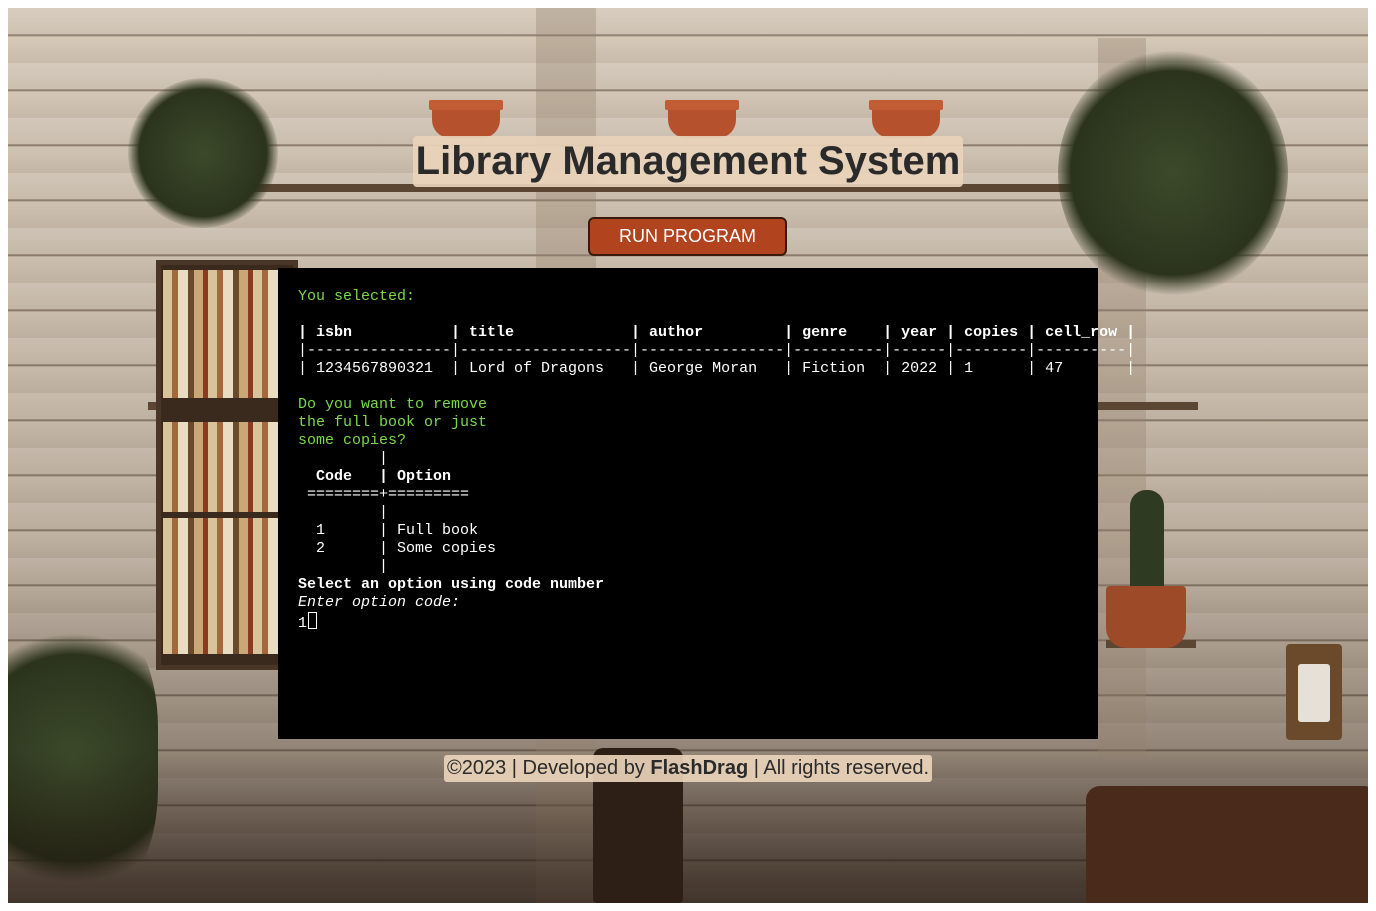 This screenshot has width=1376, height=911. I want to click on text-cursor-icon, so click(313, 620).